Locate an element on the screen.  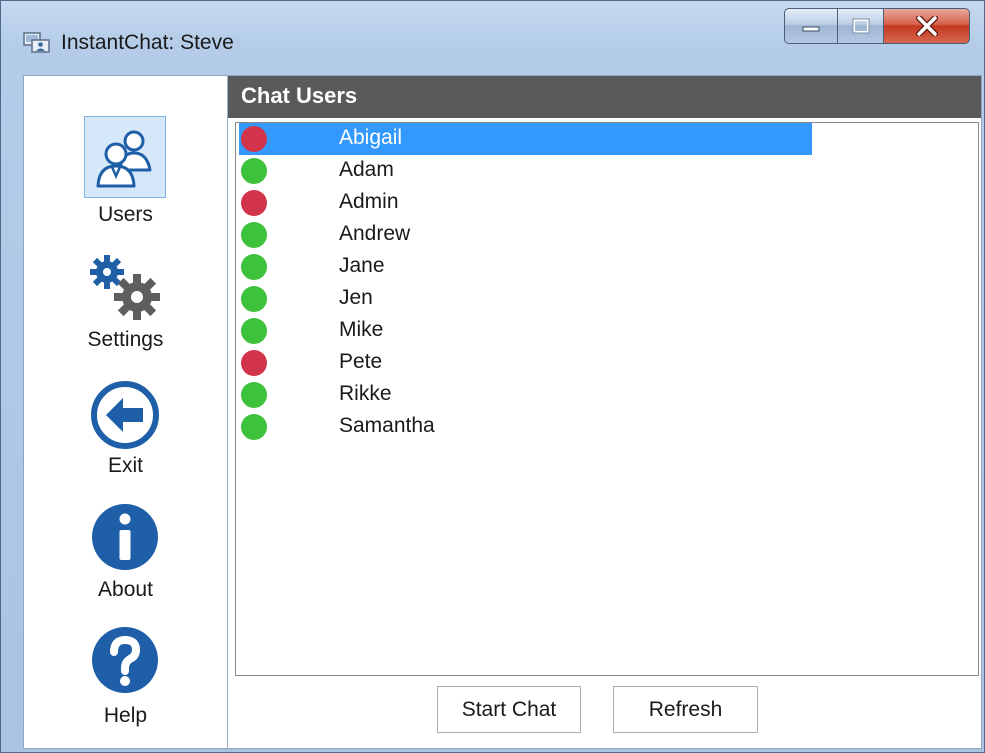
sidebar-item-help: Help is located at coordinates (125, 676).